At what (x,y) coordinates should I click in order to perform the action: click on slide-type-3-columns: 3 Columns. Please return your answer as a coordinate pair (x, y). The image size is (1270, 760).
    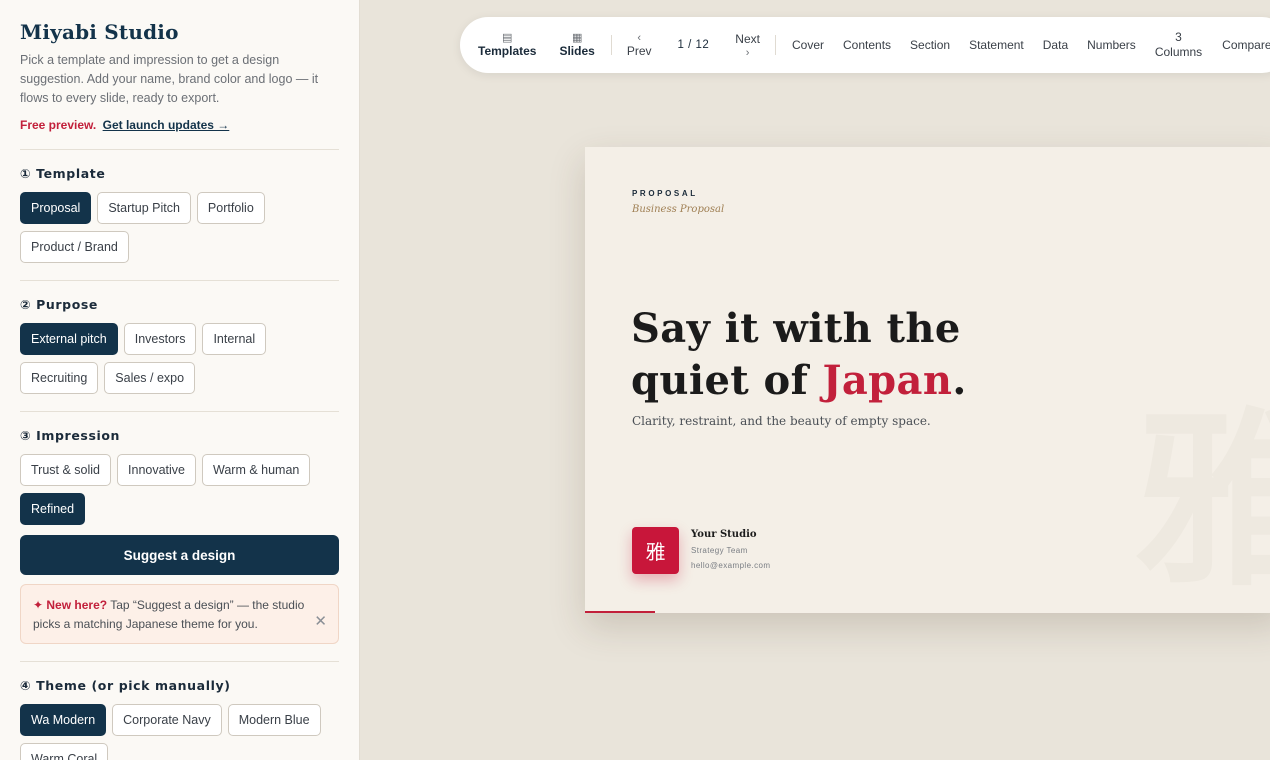
    Looking at the image, I should click on (1178, 45).